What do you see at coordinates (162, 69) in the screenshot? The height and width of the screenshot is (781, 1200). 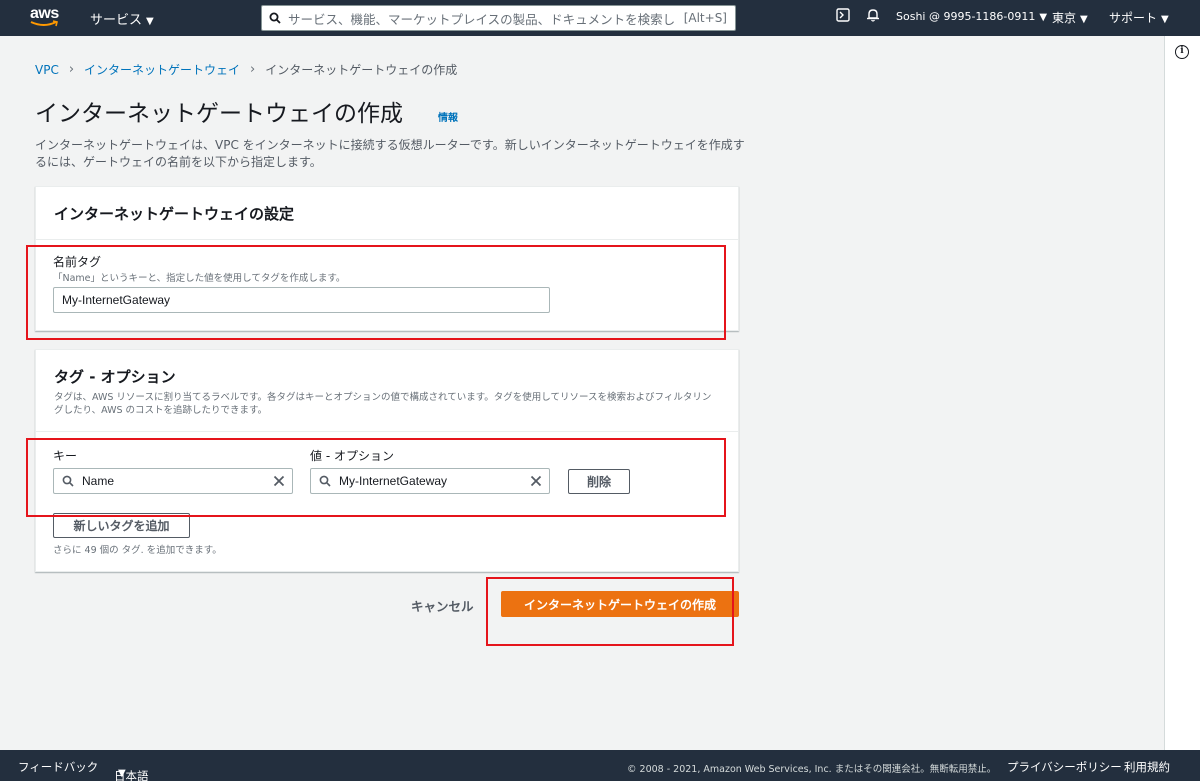 I see `breadcrumb-internet-gateways: インターネットゲートウェイ` at bounding box center [162, 69].